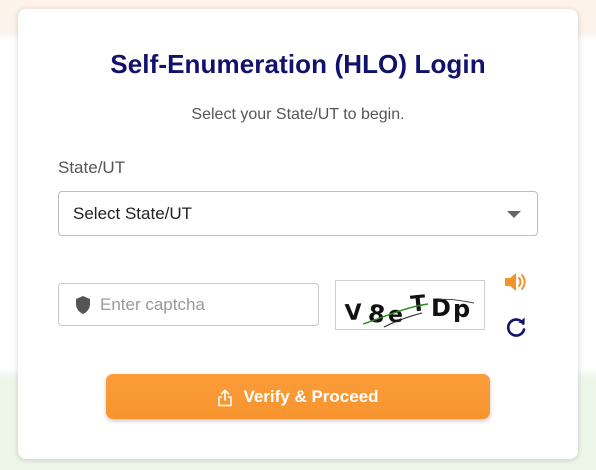 The image size is (596, 470). I want to click on captcha-field, so click(188, 304).